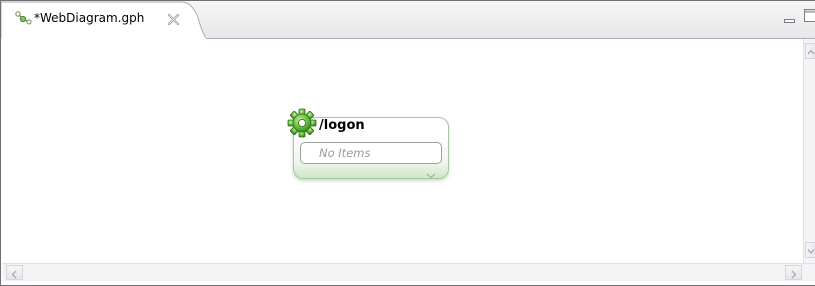  What do you see at coordinates (431, 171) in the screenshot?
I see `chevron-down-icon` at bounding box center [431, 171].